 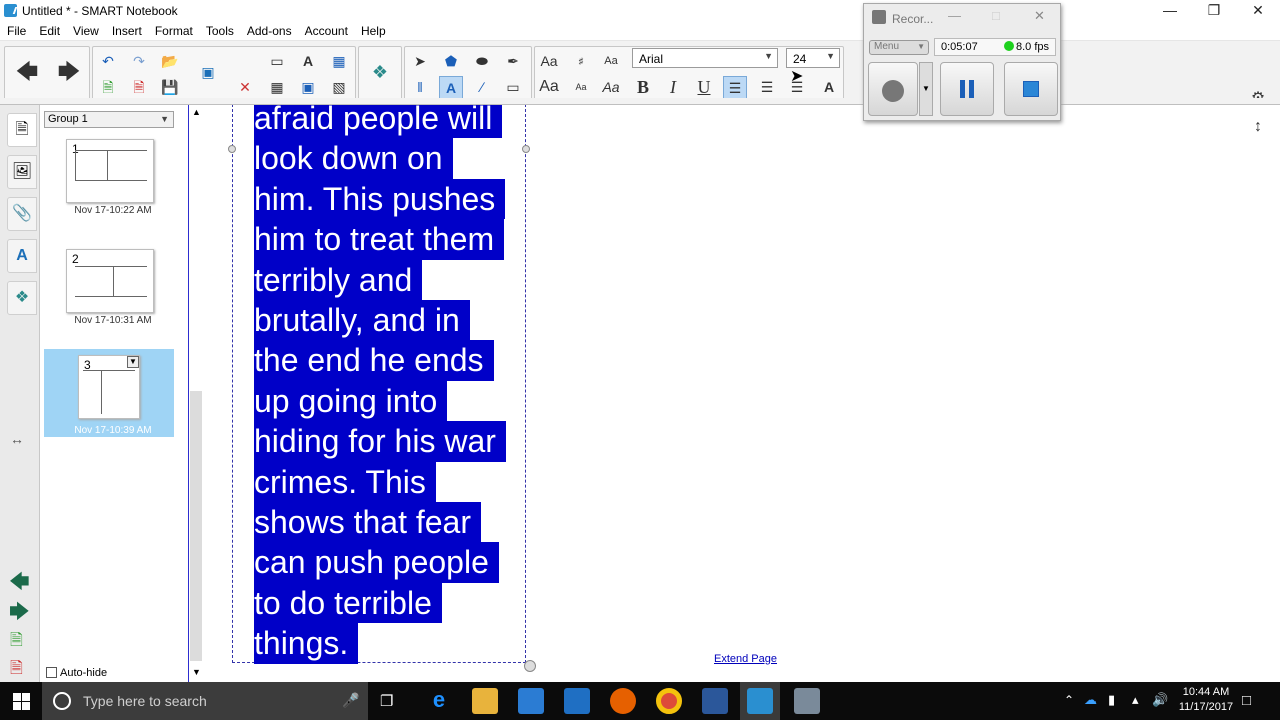 I want to click on font-increase-label: Aa, so click(x=549, y=62).